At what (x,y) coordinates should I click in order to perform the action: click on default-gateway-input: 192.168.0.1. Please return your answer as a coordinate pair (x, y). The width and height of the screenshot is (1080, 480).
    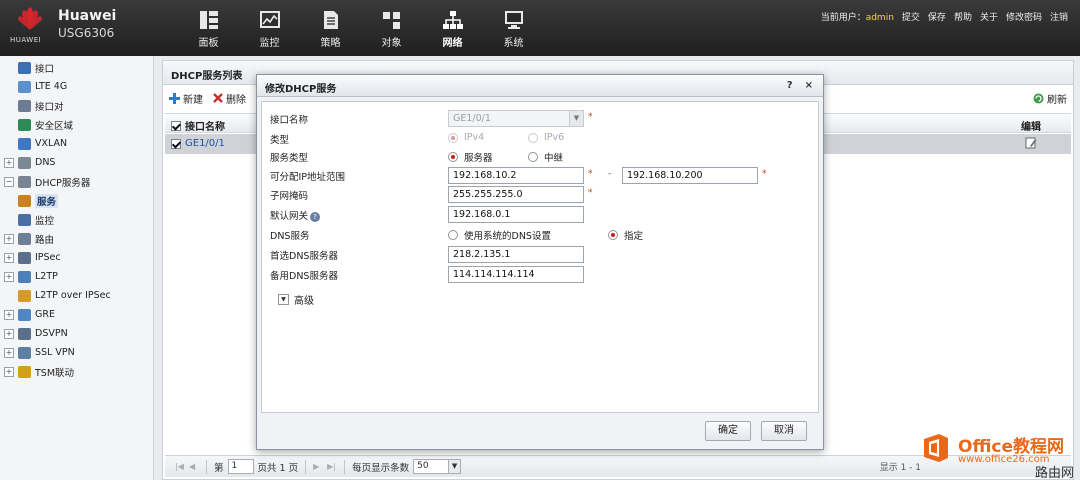
    Looking at the image, I should click on (516, 214).